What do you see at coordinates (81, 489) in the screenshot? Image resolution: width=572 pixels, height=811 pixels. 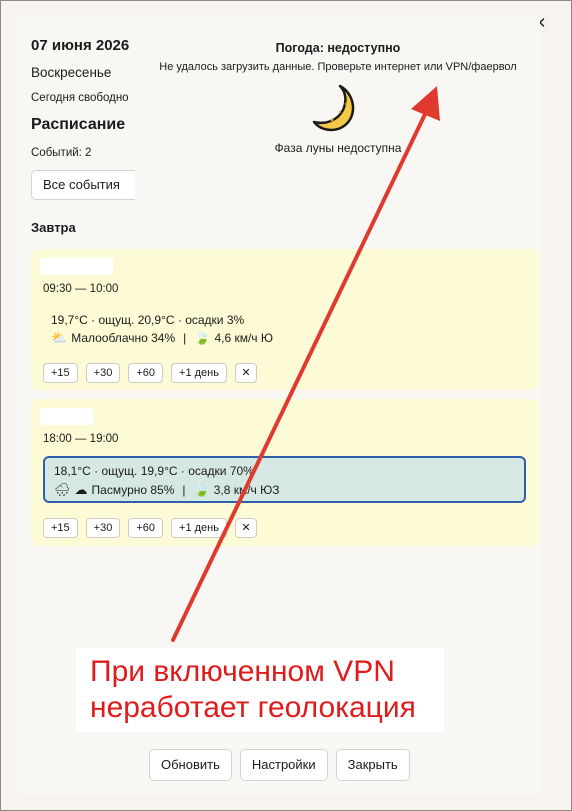 I see `cloud-icon: ☁` at bounding box center [81, 489].